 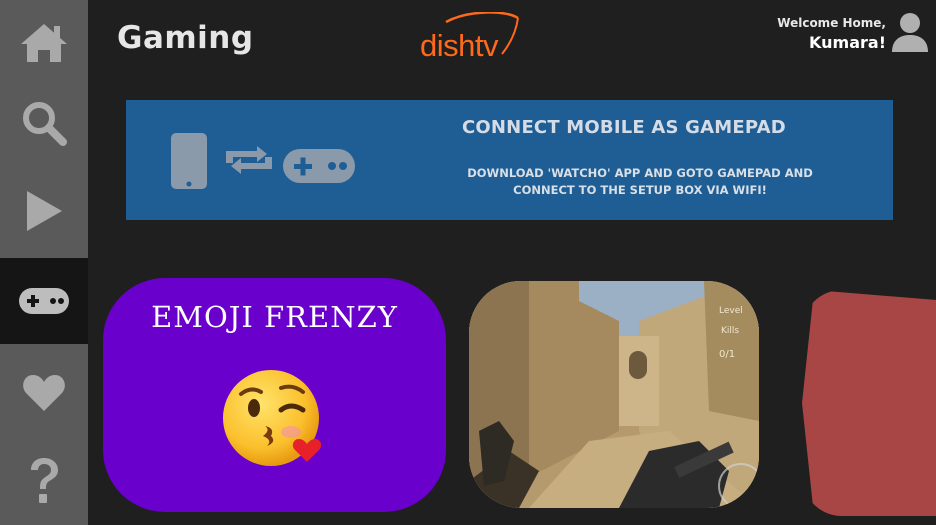 I want to click on heart-icon, so click(x=44, y=393).